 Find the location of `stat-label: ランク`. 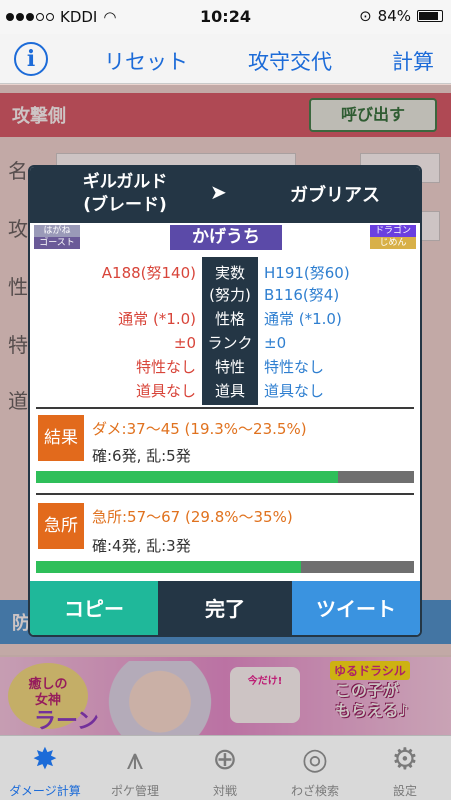

stat-label: ランク is located at coordinates (230, 343).